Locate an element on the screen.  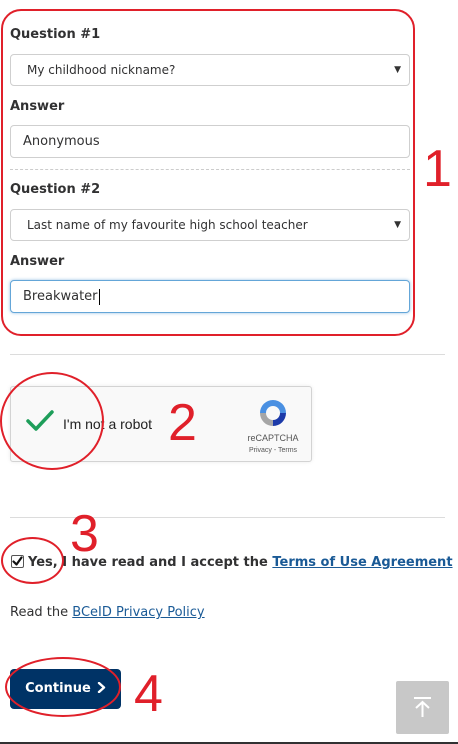
annotation-number-1: 1 is located at coordinates (437, 169).